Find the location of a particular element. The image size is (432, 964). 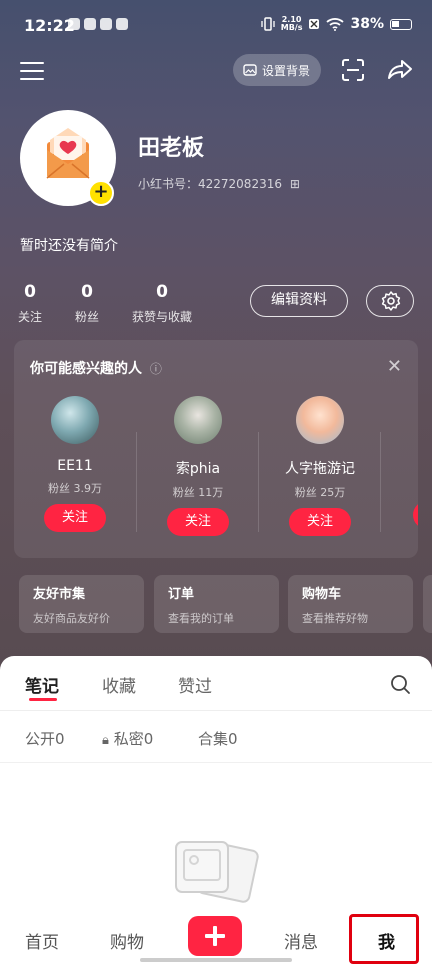

recommend-person-partial: . . is located at coordinates (402, 462).